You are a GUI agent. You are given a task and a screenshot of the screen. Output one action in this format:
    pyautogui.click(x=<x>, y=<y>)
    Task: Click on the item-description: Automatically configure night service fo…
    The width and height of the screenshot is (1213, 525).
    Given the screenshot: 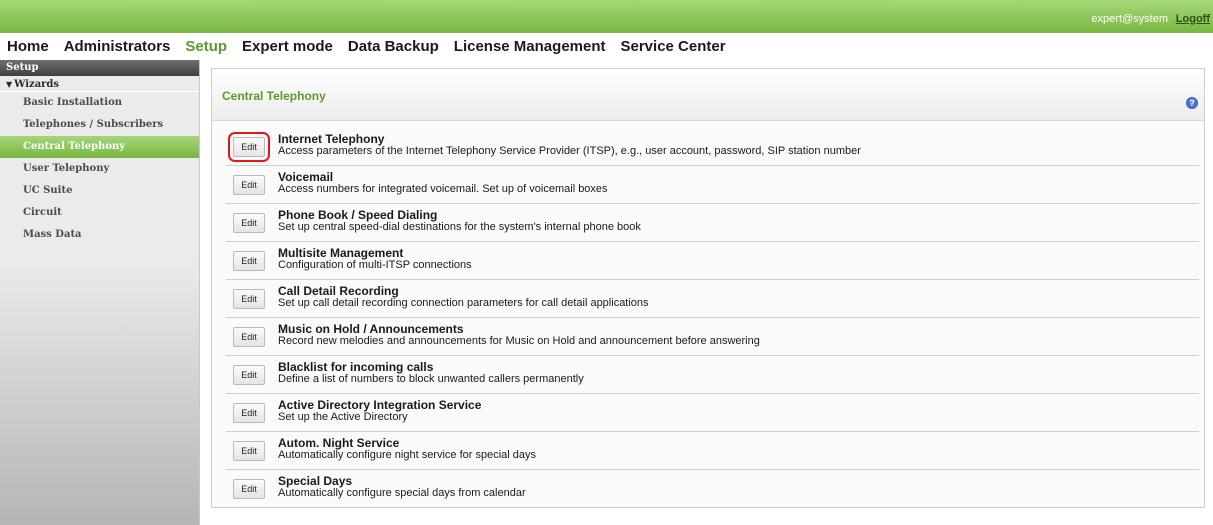 What is the action you would take?
    pyautogui.click(x=407, y=455)
    